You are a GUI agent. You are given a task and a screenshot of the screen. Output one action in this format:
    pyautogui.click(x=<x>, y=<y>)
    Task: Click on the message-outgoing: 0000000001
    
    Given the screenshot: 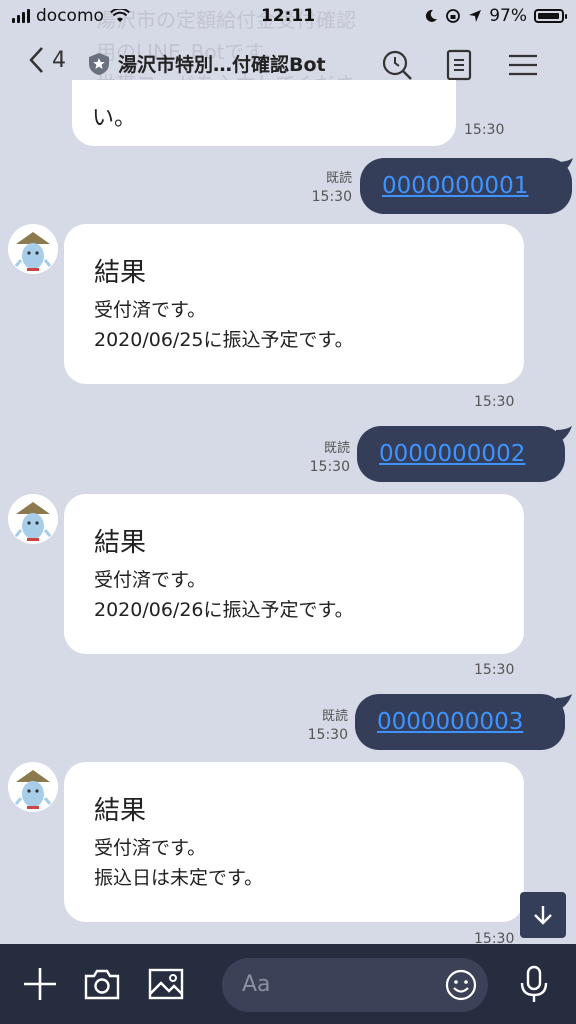 What is the action you would take?
    pyautogui.click(x=466, y=186)
    